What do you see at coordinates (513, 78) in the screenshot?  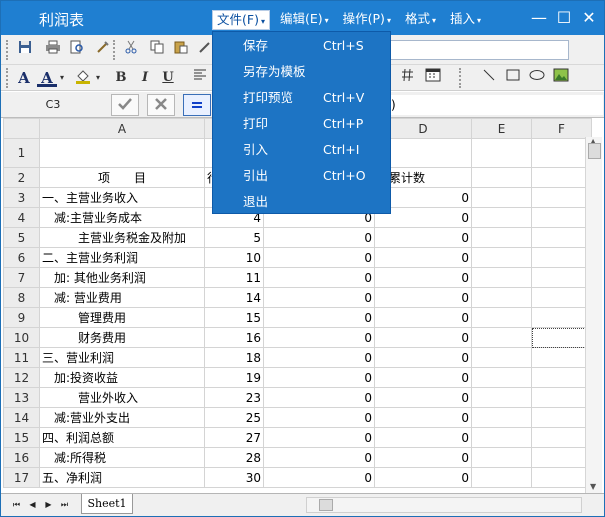 I see `rectangle-tool-icon` at bounding box center [513, 78].